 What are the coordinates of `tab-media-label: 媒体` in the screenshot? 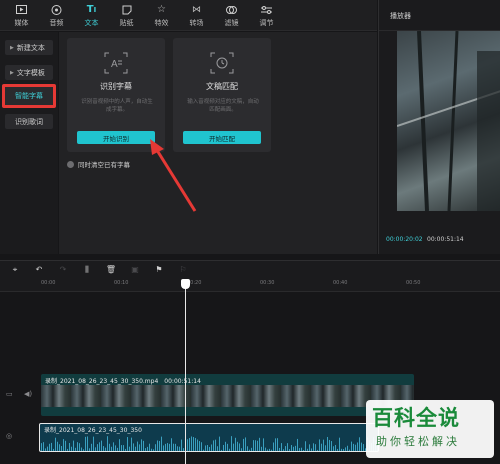 It's located at (21, 22).